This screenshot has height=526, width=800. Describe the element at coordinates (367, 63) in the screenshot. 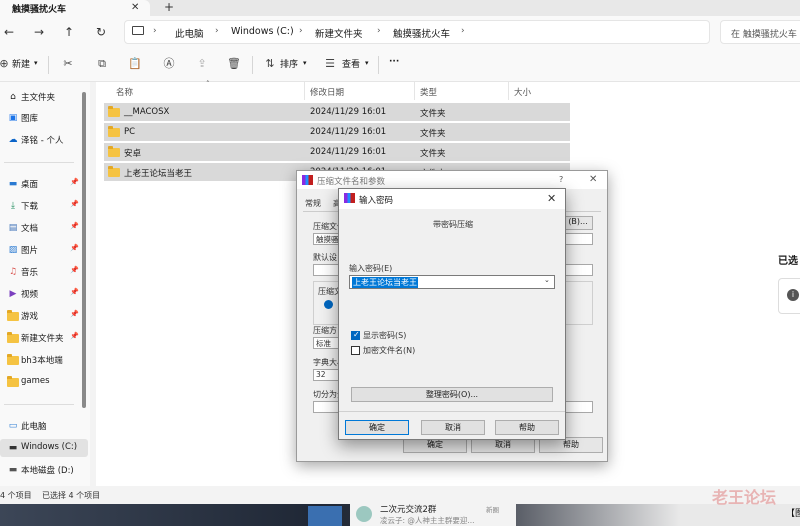

I see `chevron-down-icon: ▾` at that location.